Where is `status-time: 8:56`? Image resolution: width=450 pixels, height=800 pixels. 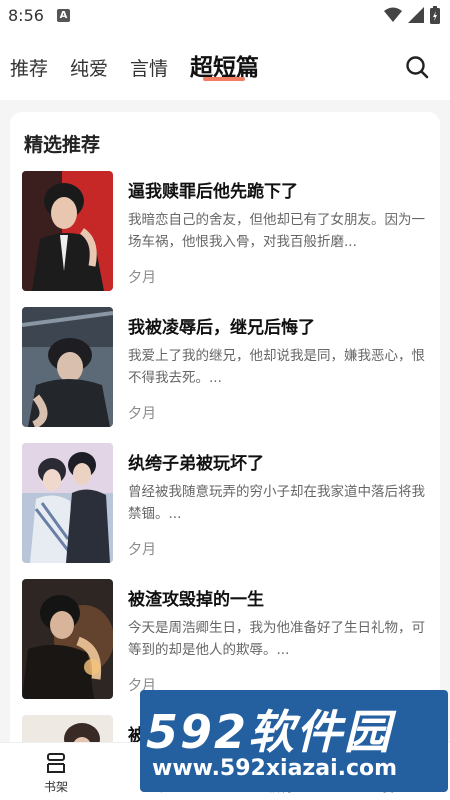
status-time: 8:56 is located at coordinates (26, 15).